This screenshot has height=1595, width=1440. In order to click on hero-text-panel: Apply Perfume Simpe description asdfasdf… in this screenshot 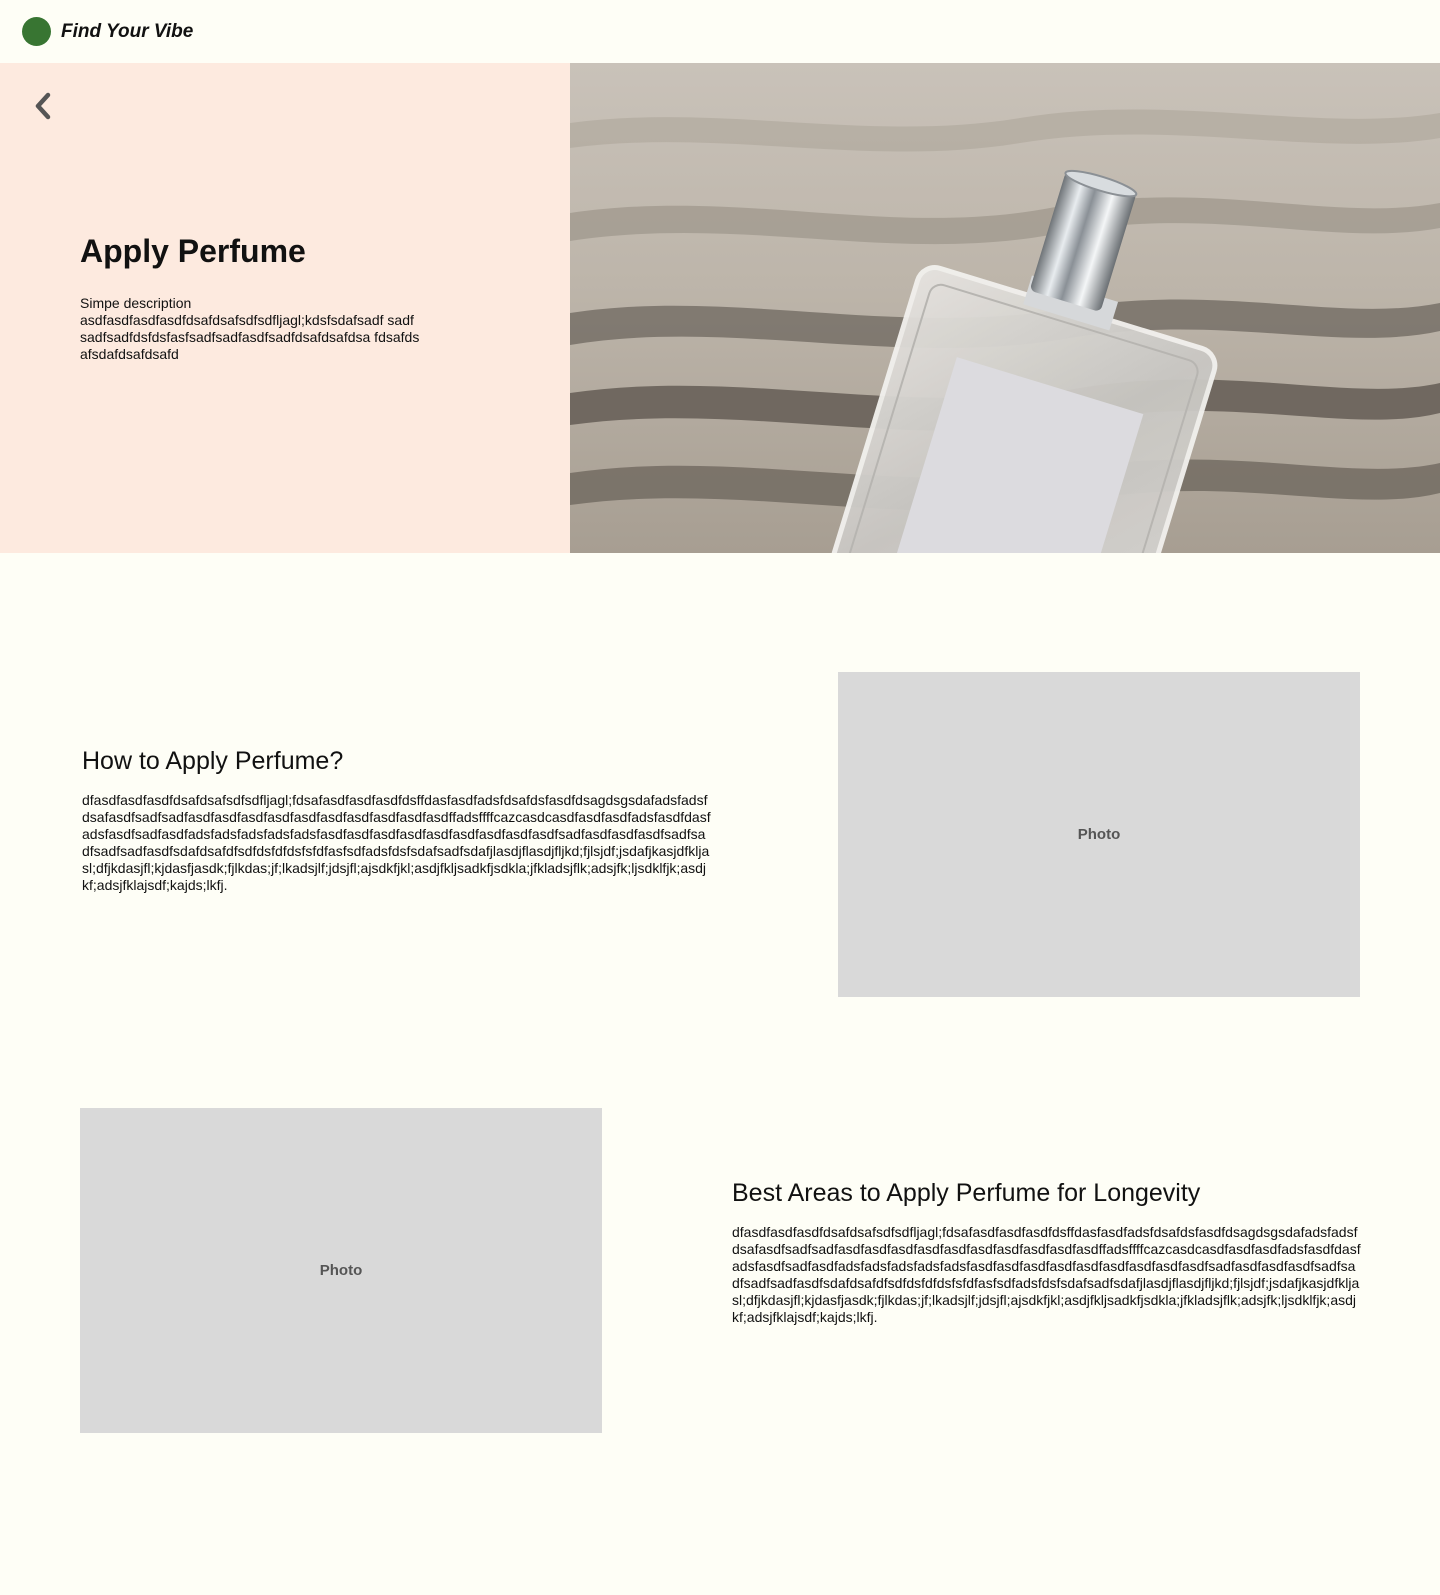, I will do `click(285, 308)`.